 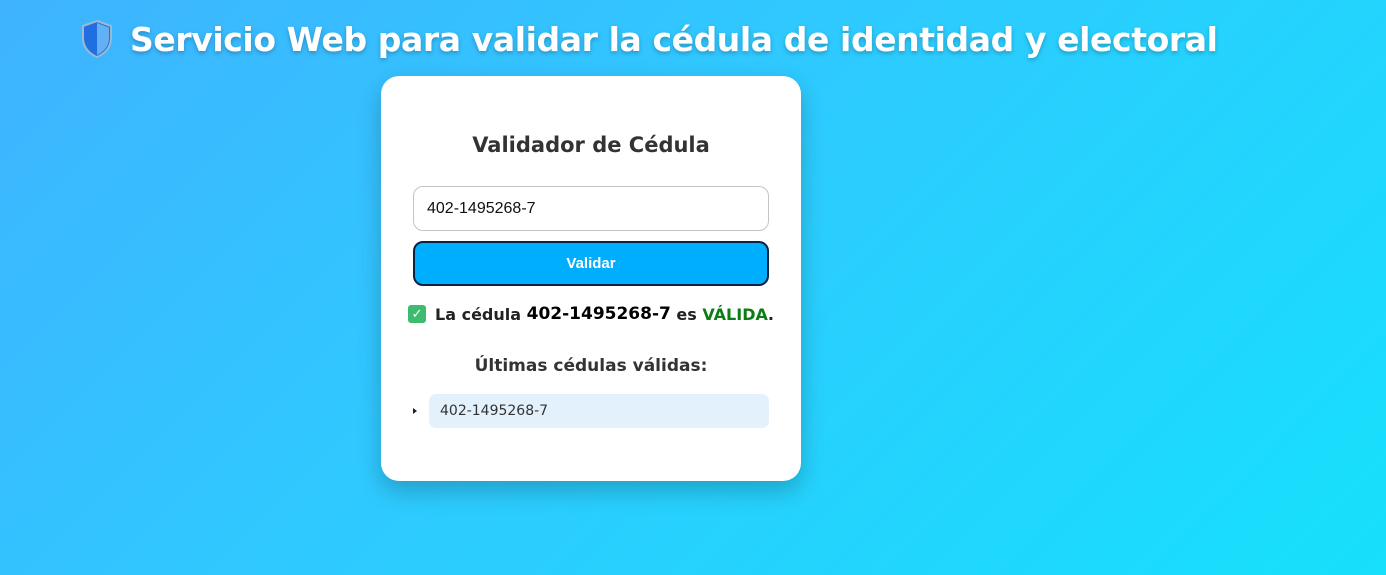 I want to click on recent-valid-title: Últimas cédulas válidas:, so click(x=591, y=366).